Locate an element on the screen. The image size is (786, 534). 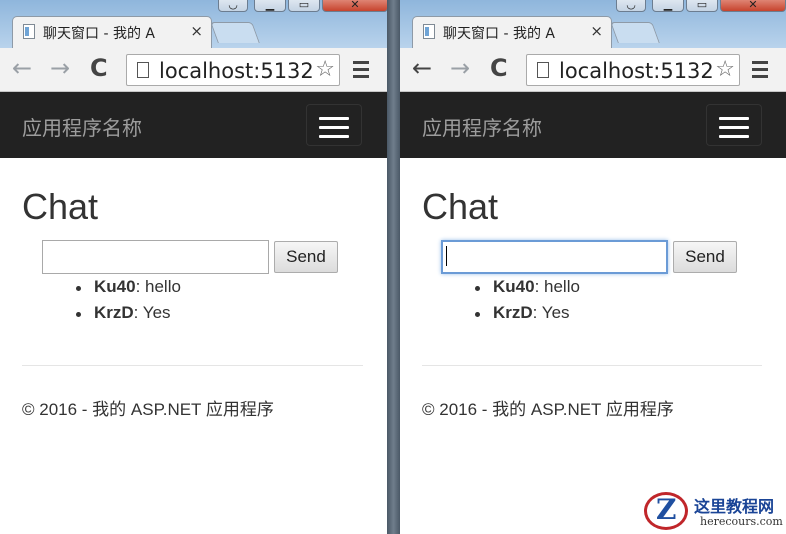
logo-letter: Z is located at coordinates (666, 509).